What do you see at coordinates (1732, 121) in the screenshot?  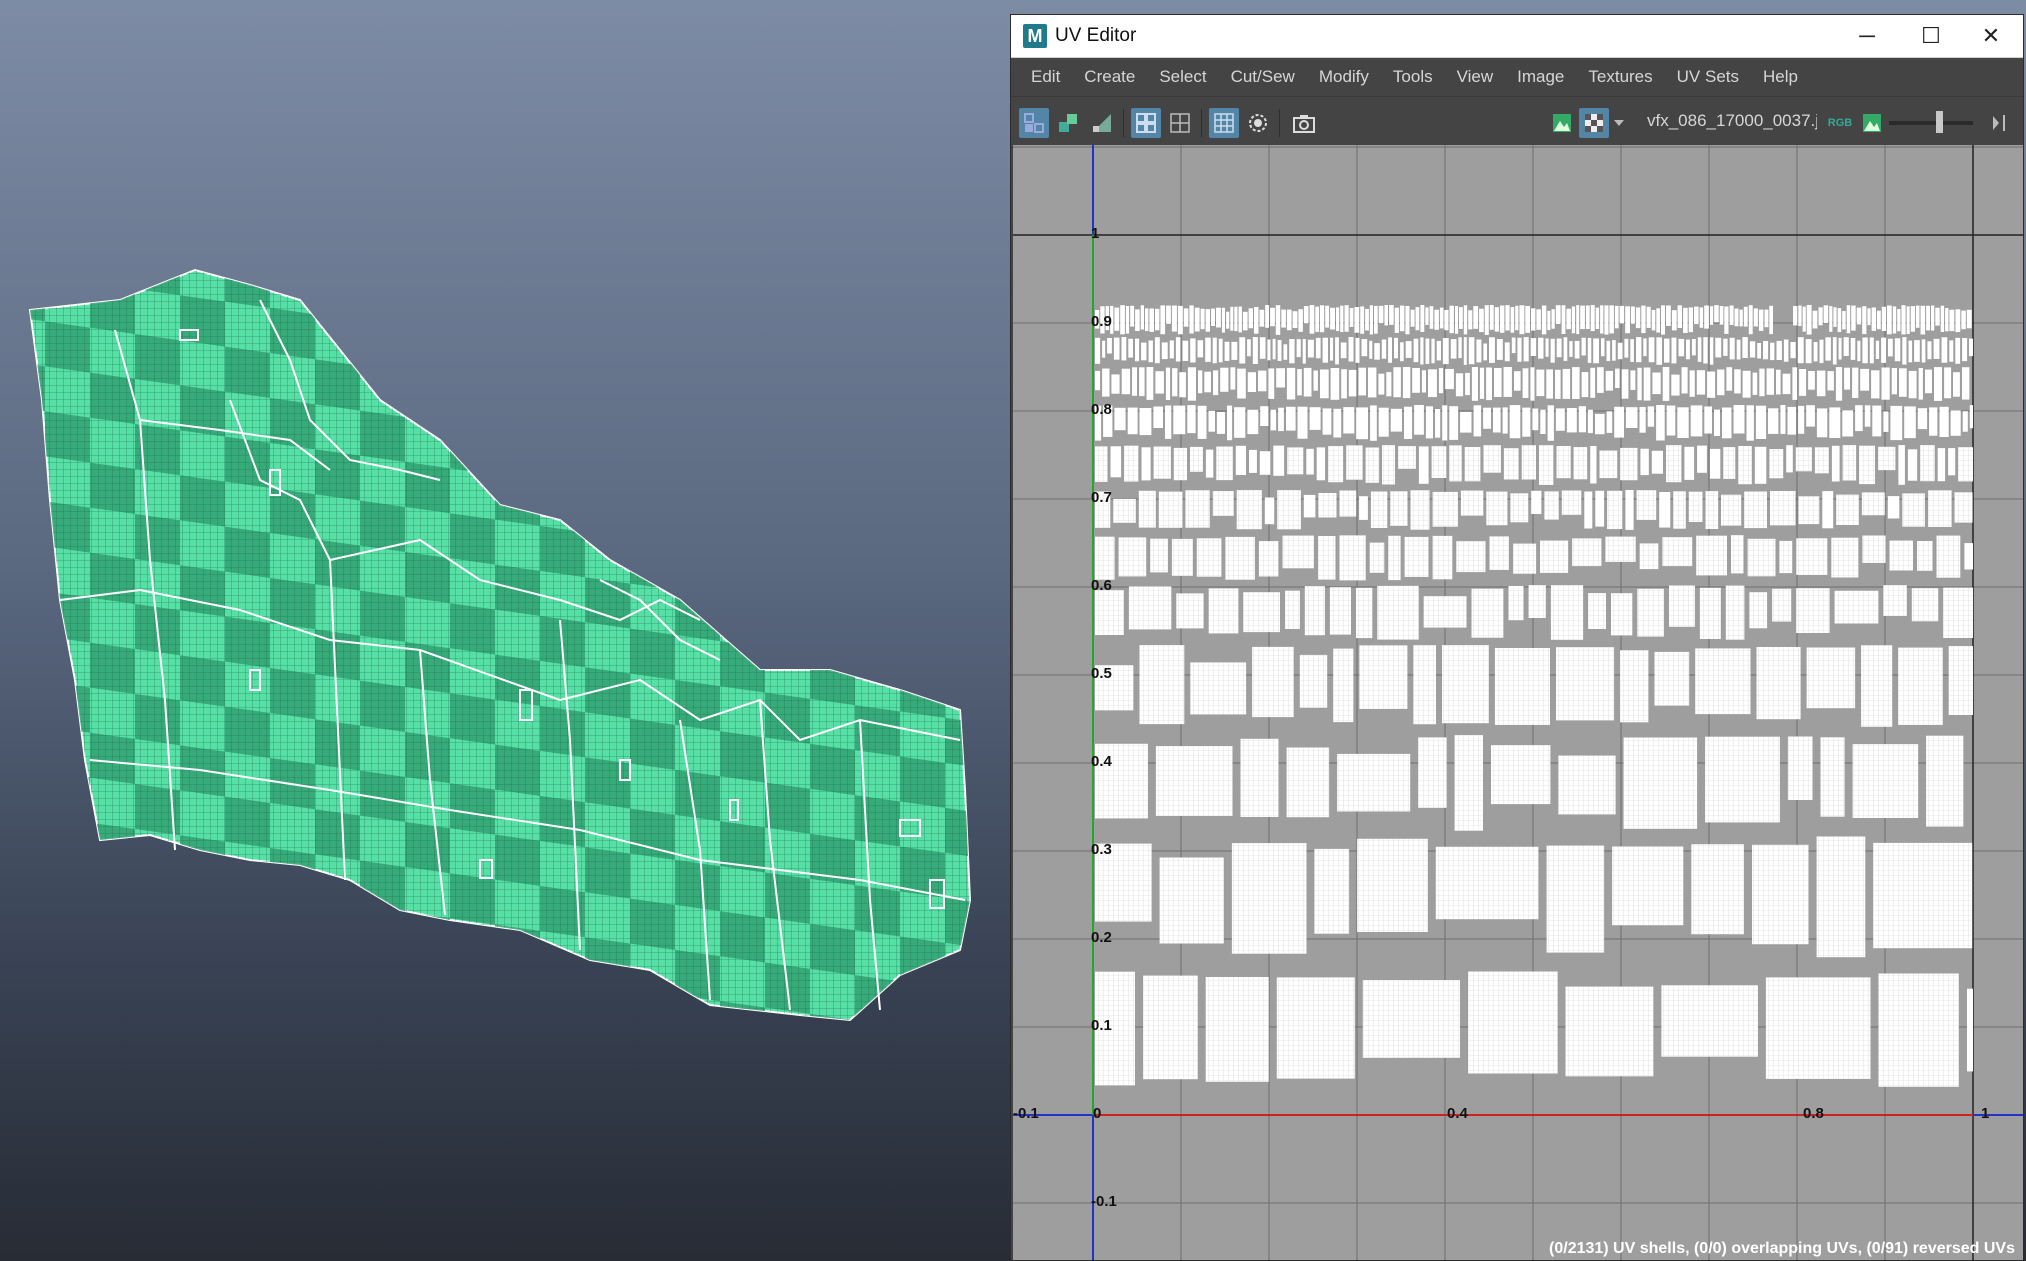 I see `texture-name-field: vfx_086_17000_0037.jp` at bounding box center [1732, 121].